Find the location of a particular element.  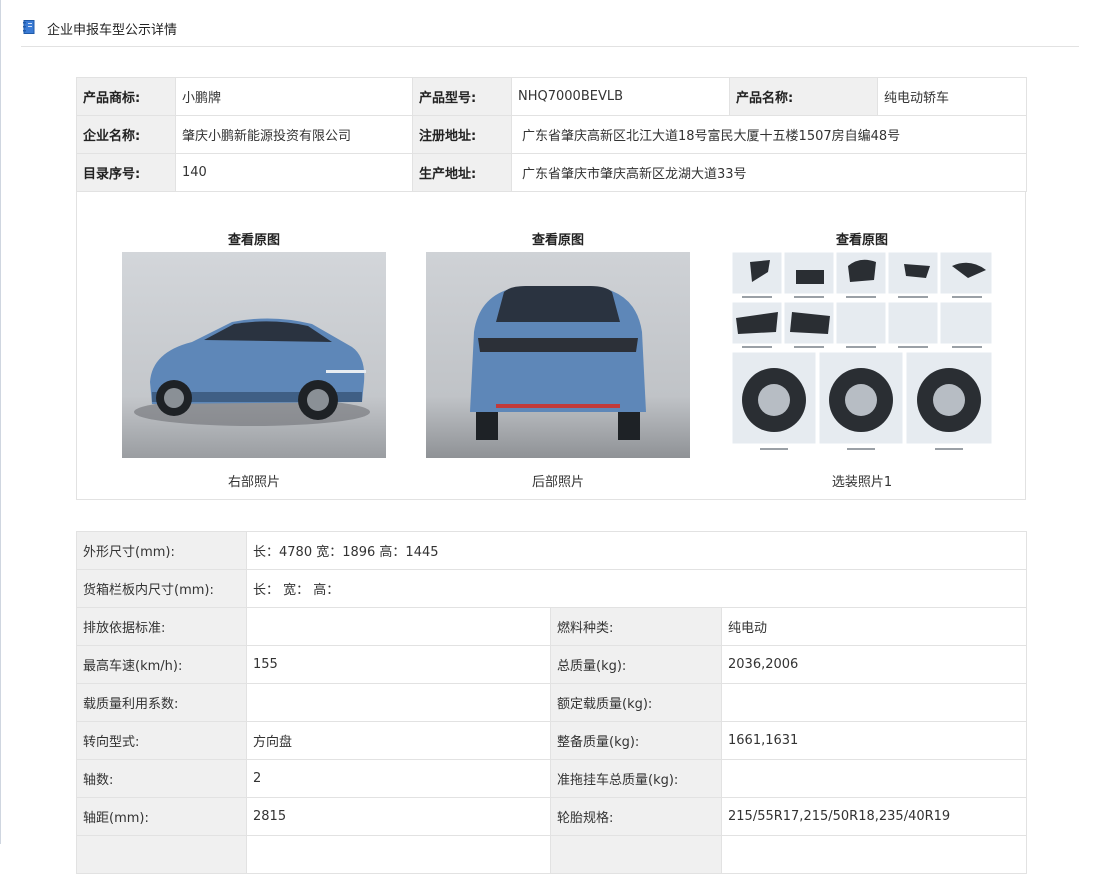

brand-value: 小鹏牌 is located at coordinates (294, 96).